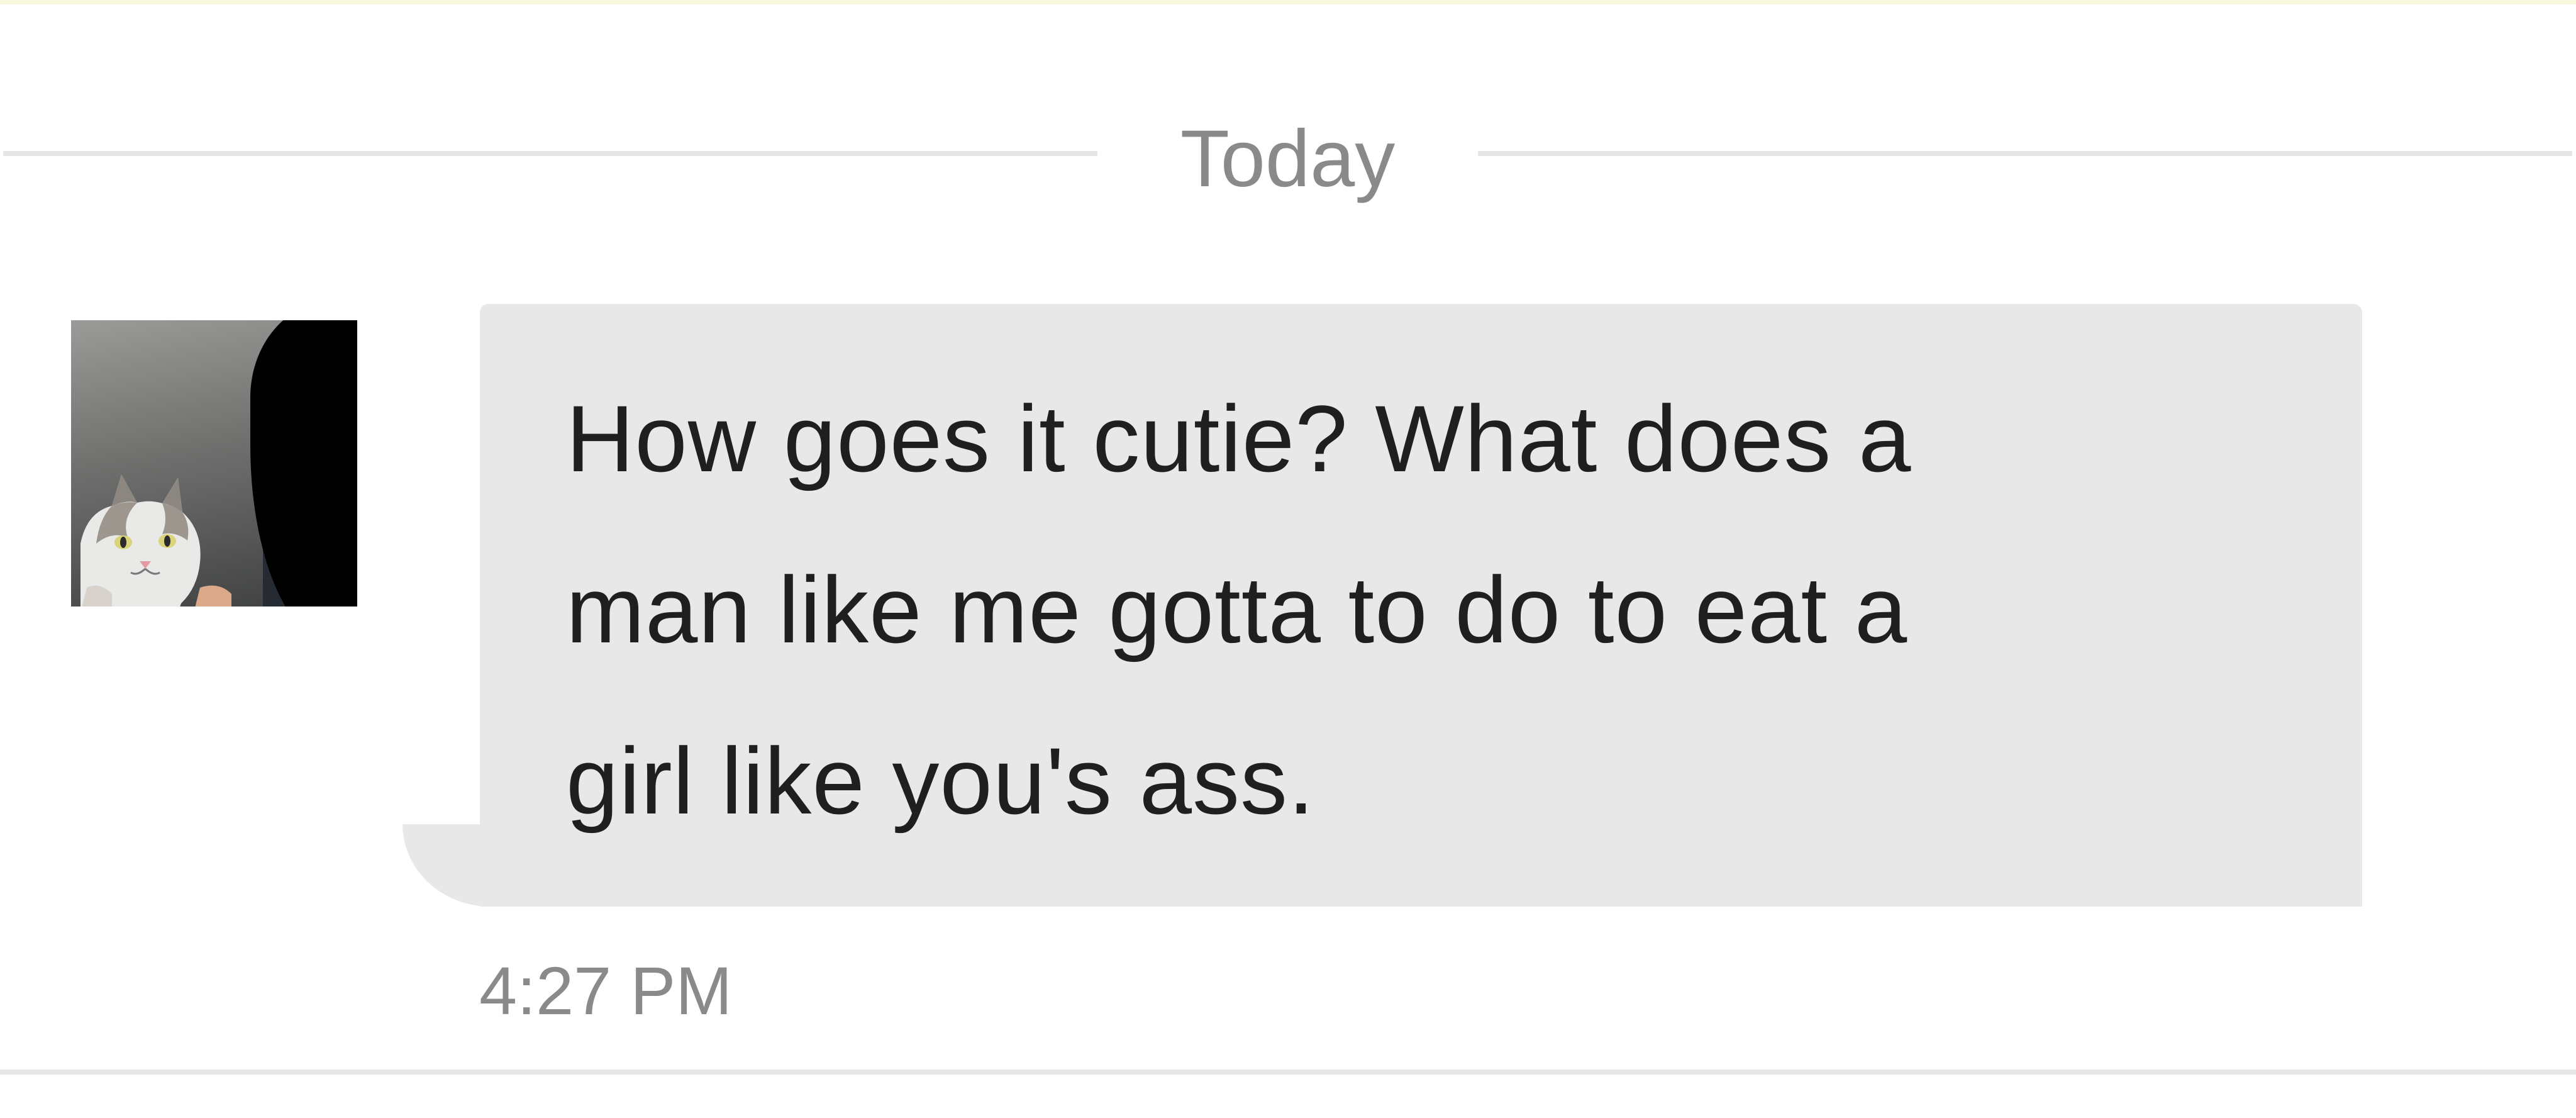 Image resolution: width=2576 pixels, height=1118 pixels. Describe the element at coordinates (606, 991) in the screenshot. I see `message-timestamp: 4:27 PM` at that location.